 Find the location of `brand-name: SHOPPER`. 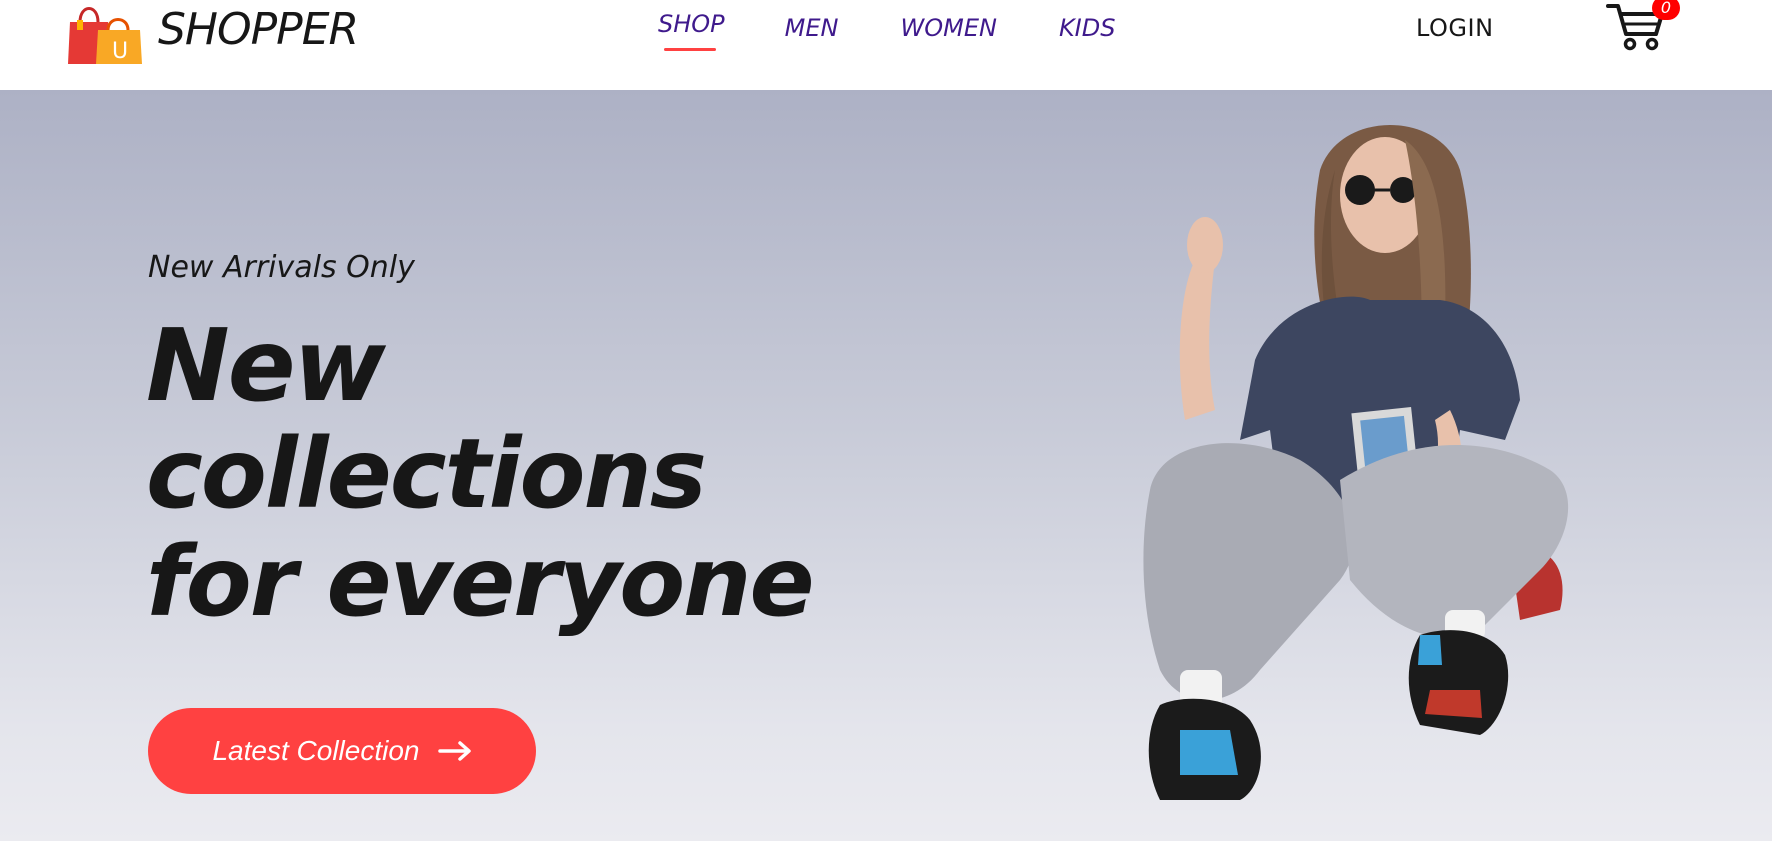

brand-name: SHOPPER is located at coordinates (258, 29).